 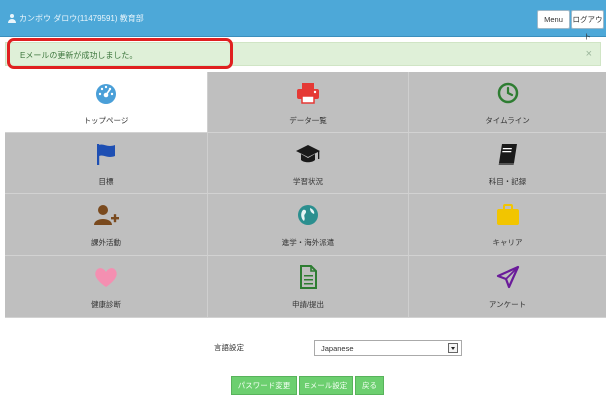 I want to click on highlight-annotation, so click(x=120, y=53).